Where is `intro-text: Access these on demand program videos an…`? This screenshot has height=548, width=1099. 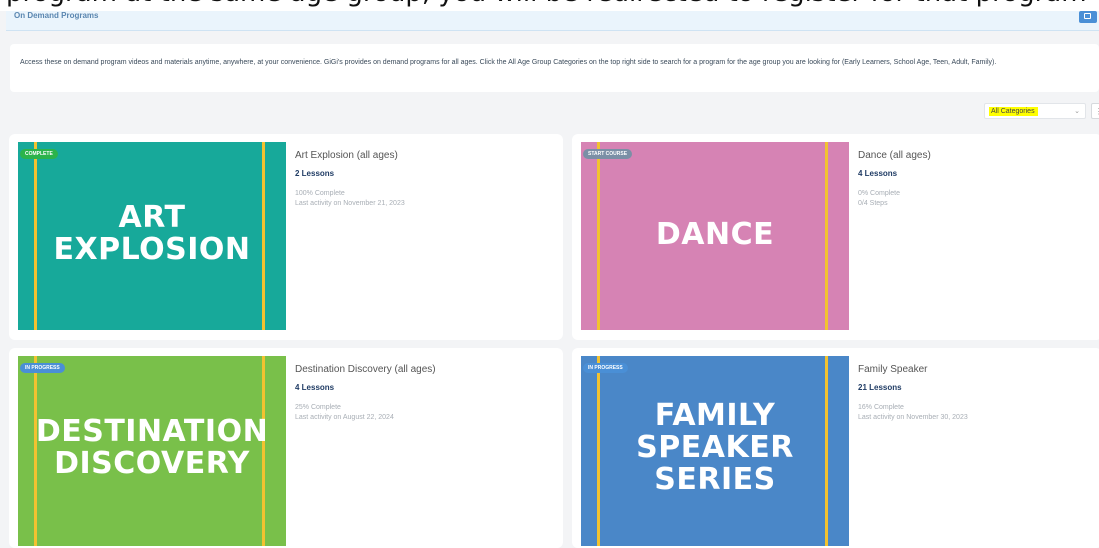 intro-text: Access these on demand program videos an… is located at coordinates (508, 62).